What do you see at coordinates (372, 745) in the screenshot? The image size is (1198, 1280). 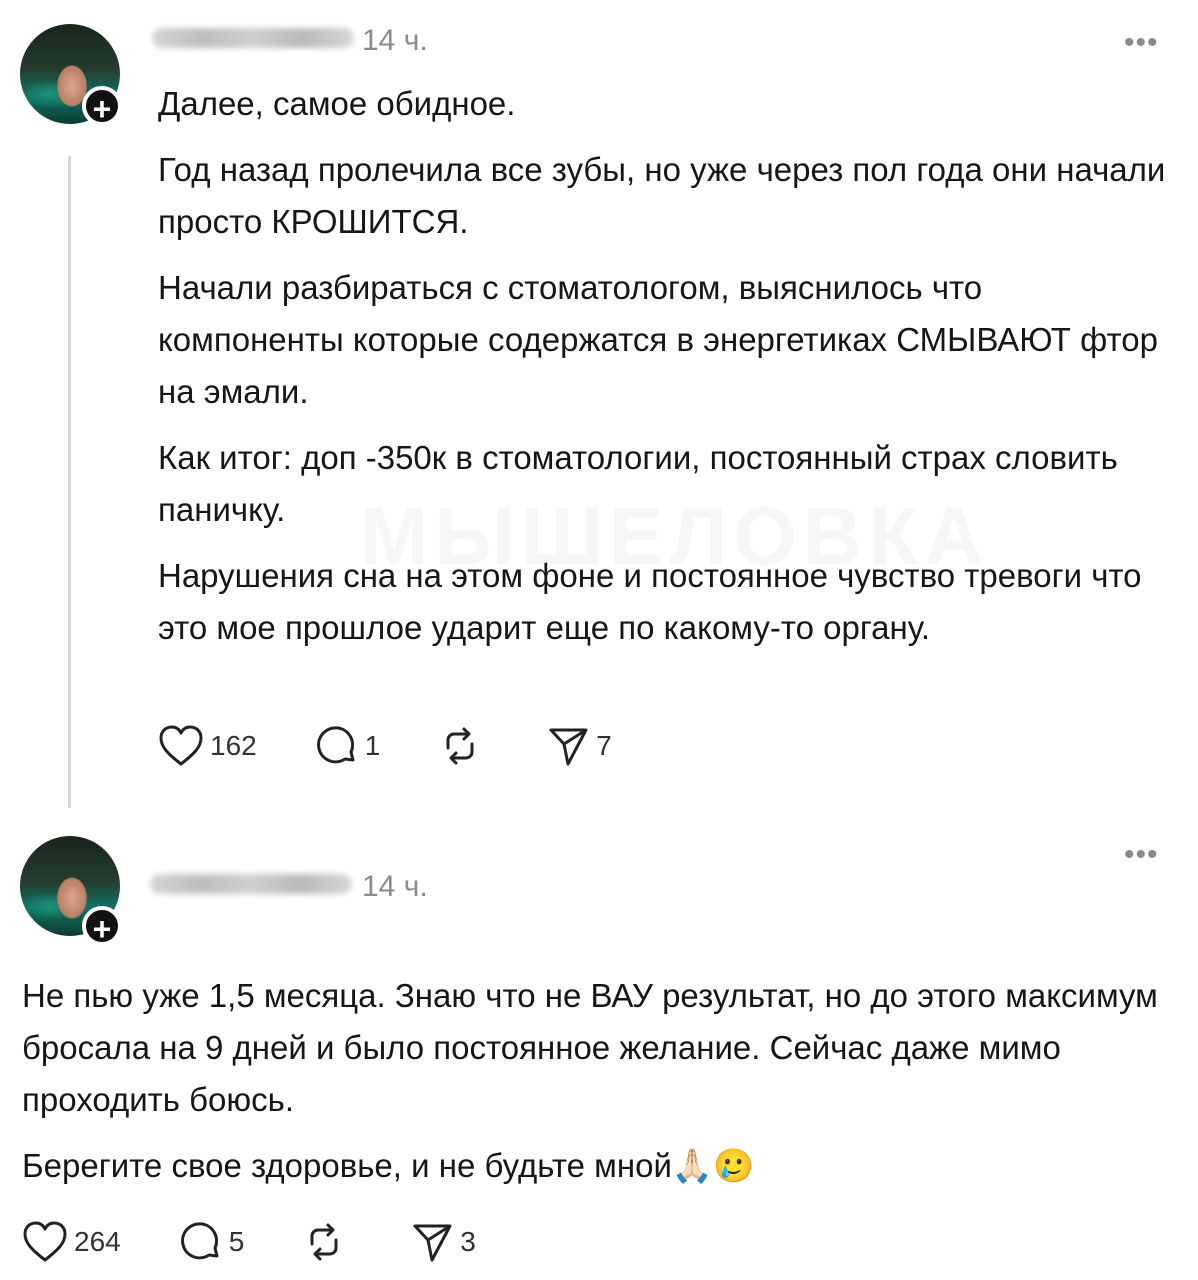 I see `comment-count: 1` at bounding box center [372, 745].